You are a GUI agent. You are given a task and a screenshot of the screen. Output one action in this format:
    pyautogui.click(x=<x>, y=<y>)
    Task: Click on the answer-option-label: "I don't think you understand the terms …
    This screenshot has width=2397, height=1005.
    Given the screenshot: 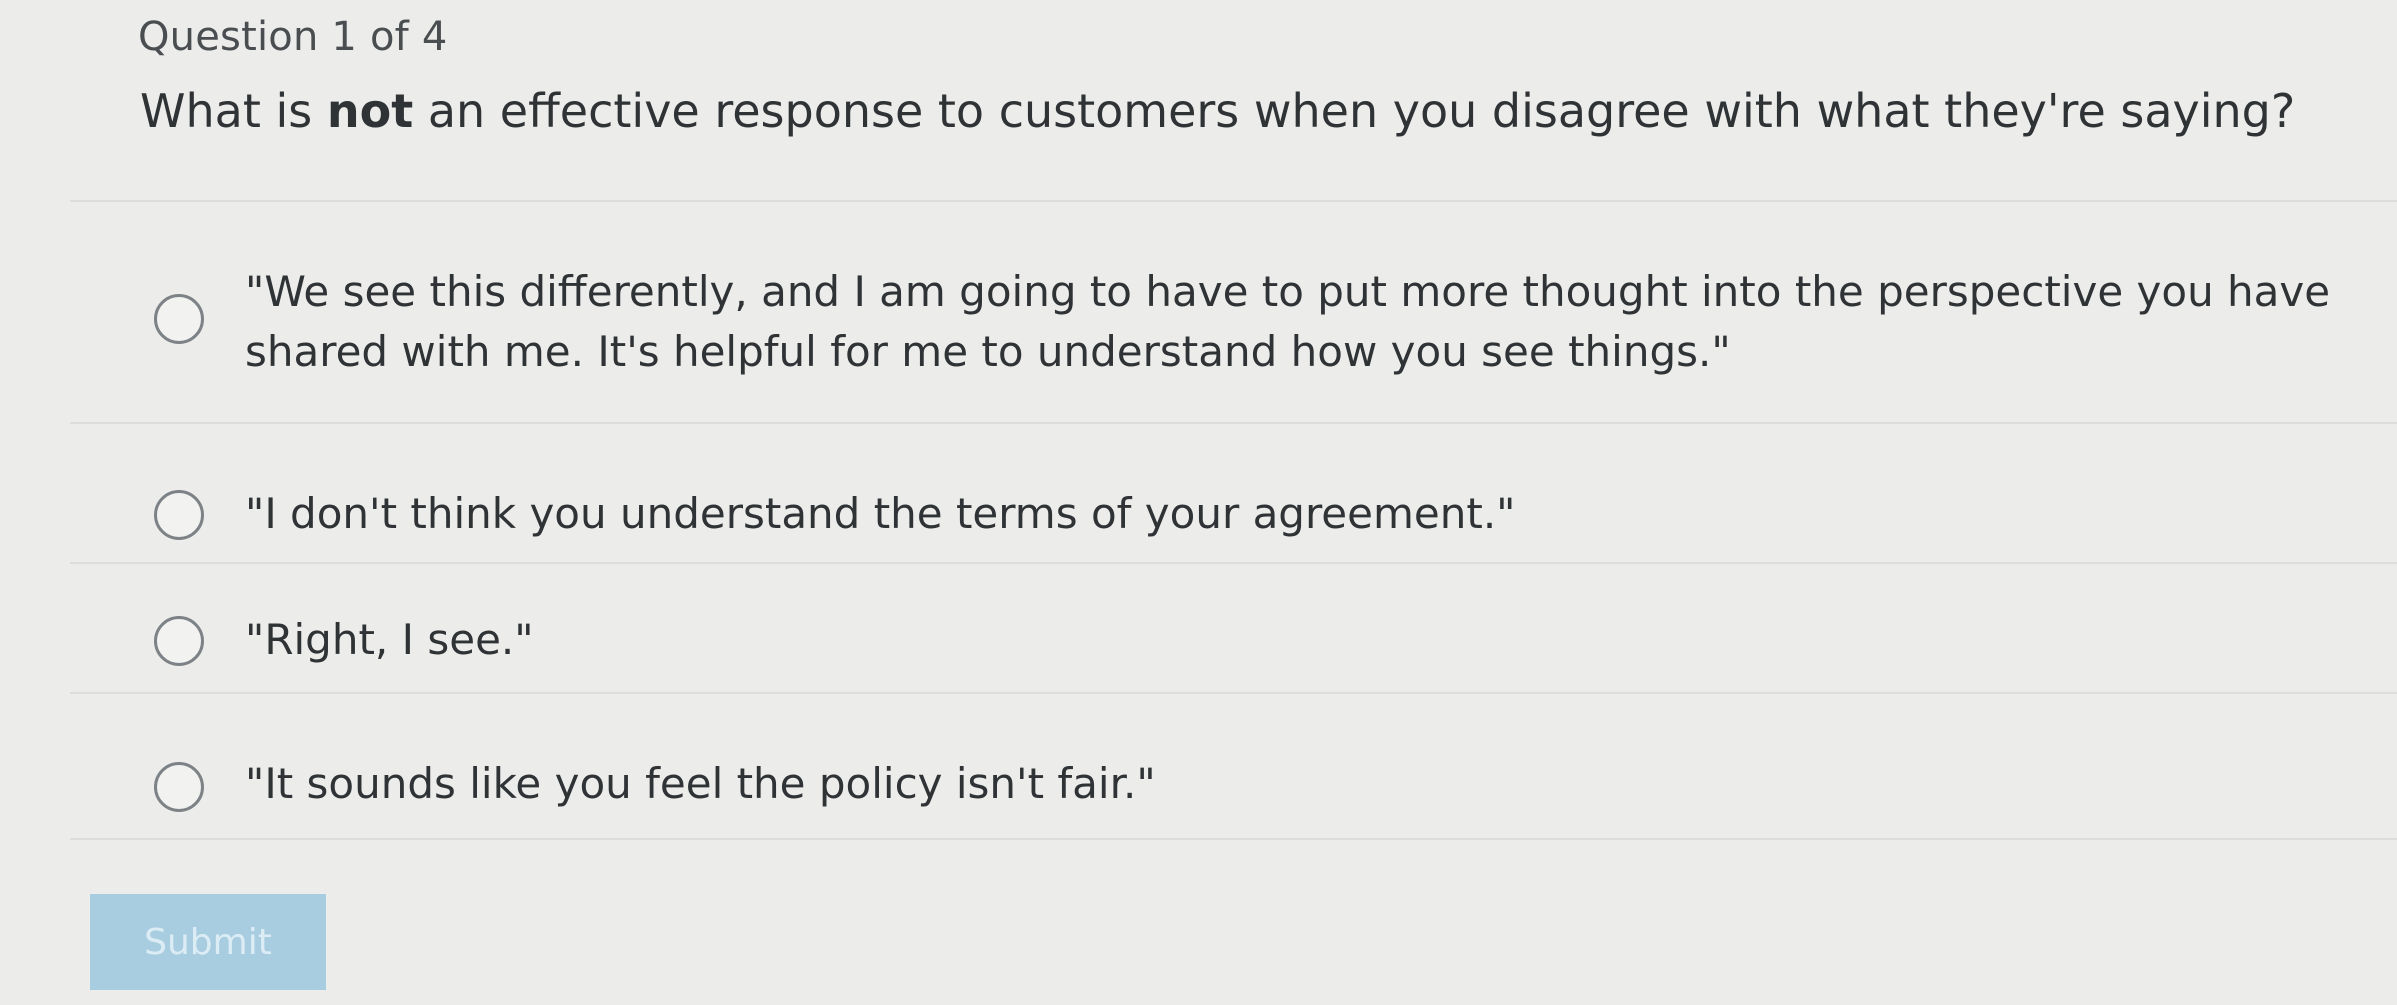 What is the action you would take?
    pyautogui.click(x=1300, y=514)
    